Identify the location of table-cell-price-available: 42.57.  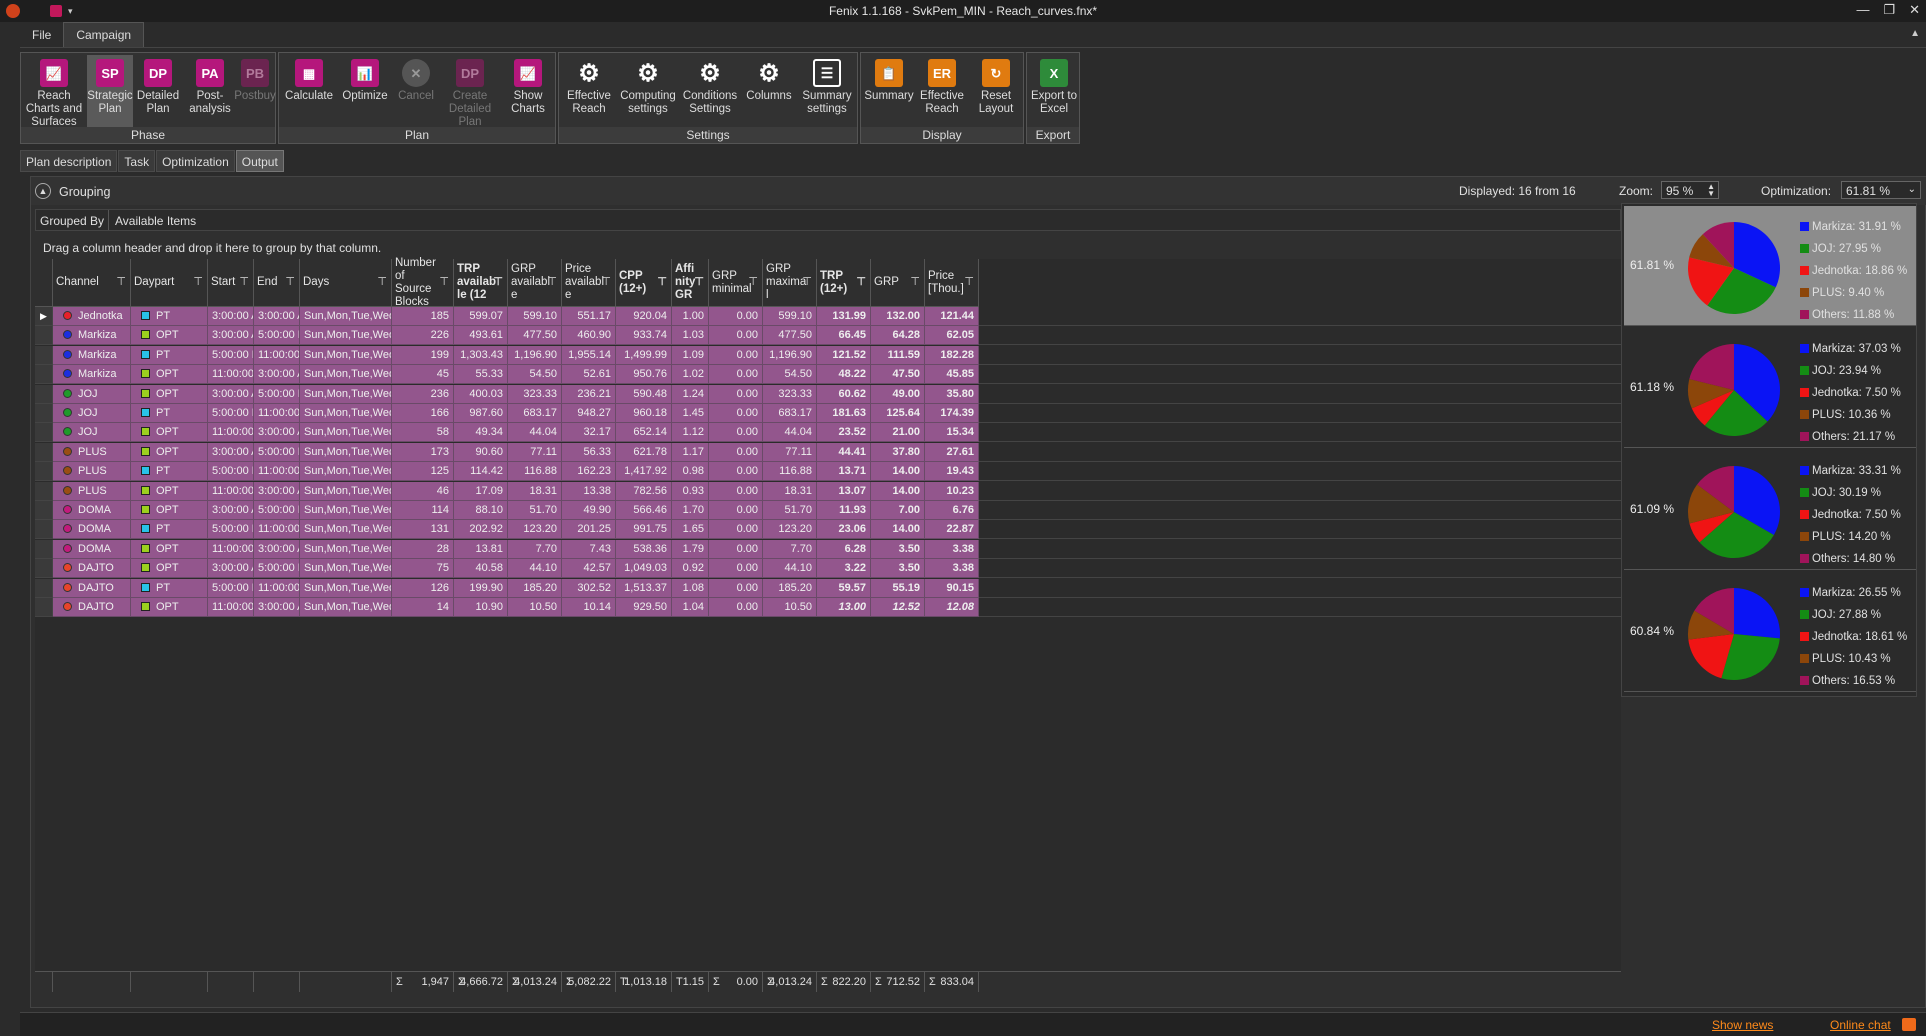
(589, 569).